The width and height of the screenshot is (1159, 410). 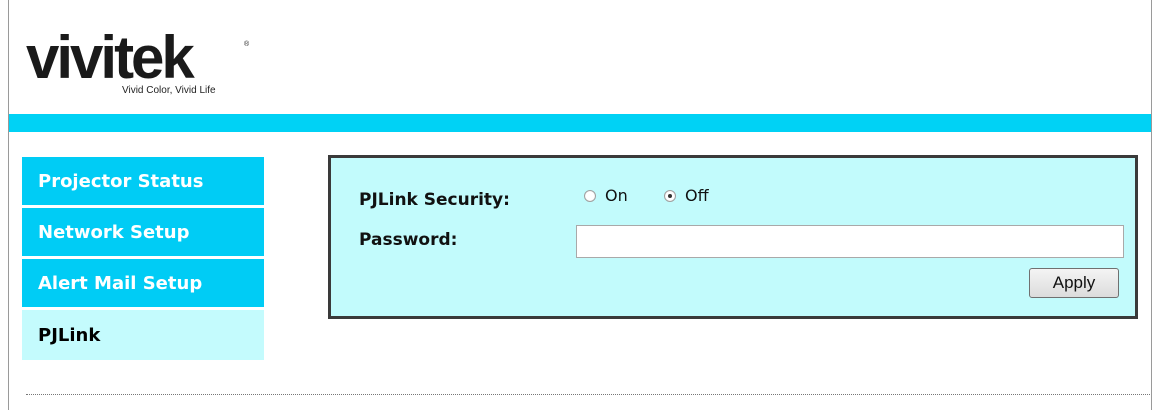 What do you see at coordinates (8, 205) in the screenshot?
I see `page-left-border` at bounding box center [8, 205].